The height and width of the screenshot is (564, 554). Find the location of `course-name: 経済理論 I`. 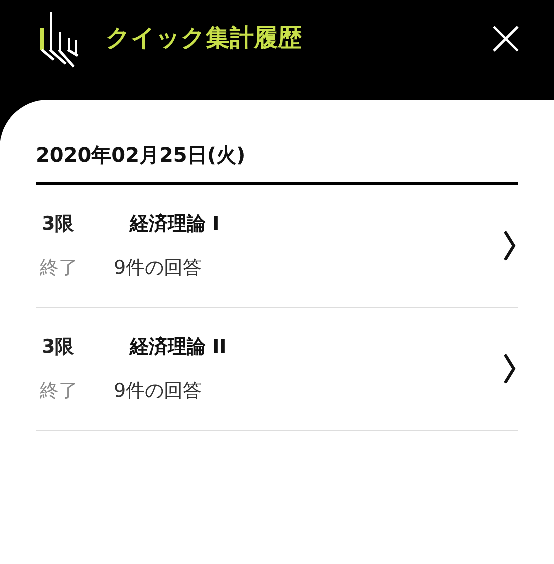

course-name: 経済理論 I is located at coordinates (175, 224).